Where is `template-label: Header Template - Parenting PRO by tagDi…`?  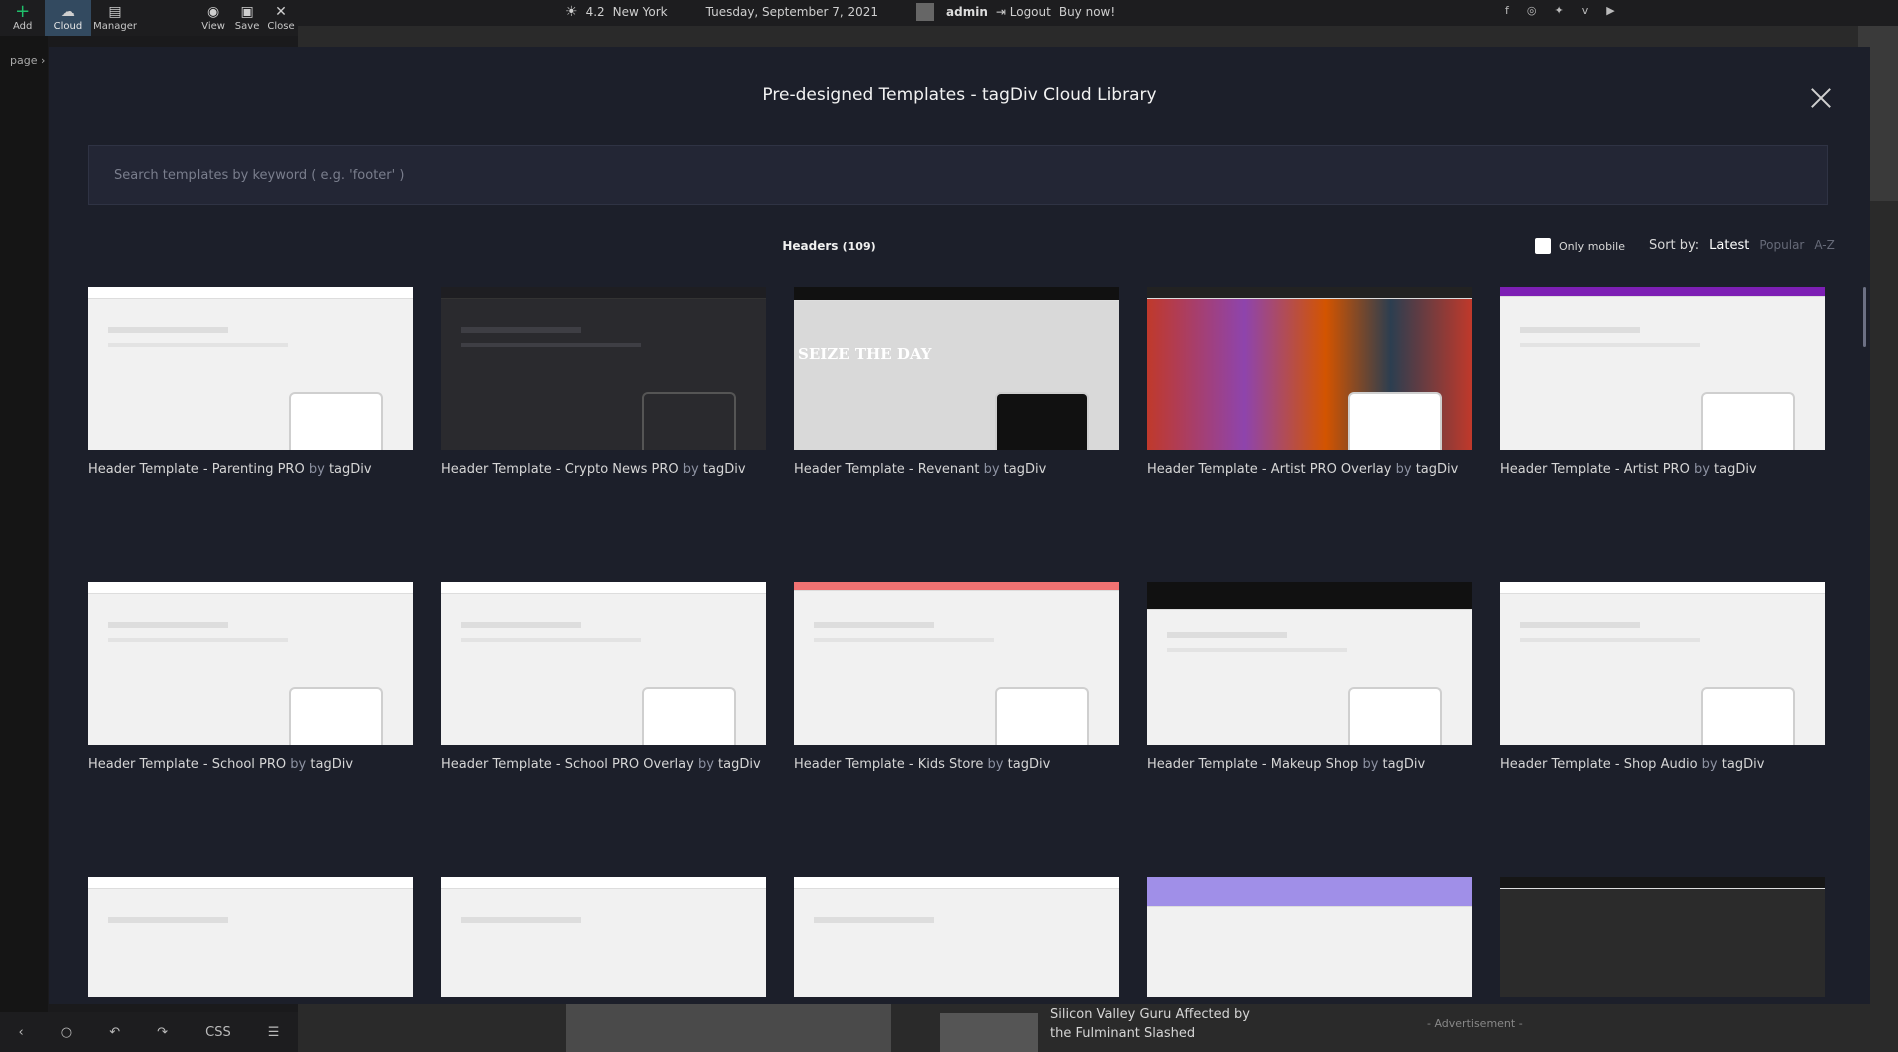
template-label: Header Template - Parenting PRO by tagDi… is located at coordinates (230, 469).